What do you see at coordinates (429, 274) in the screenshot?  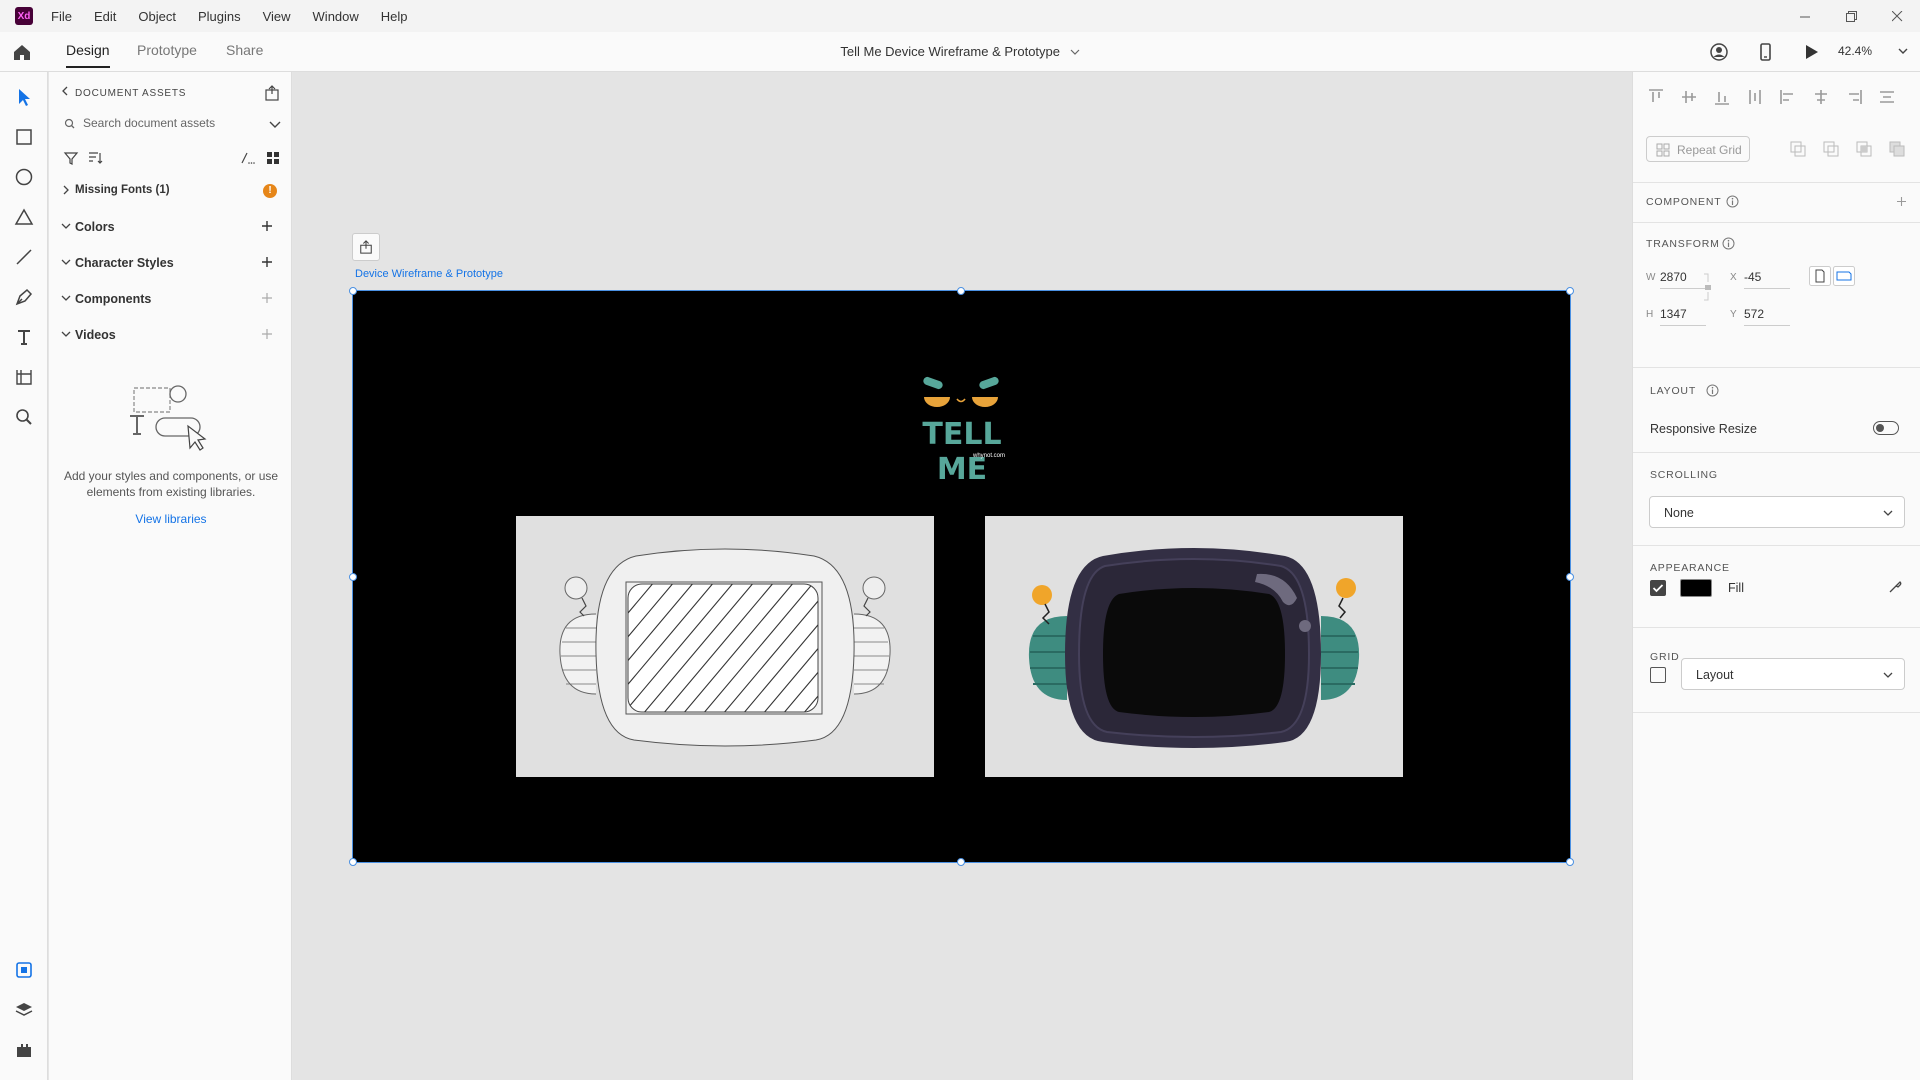 I see `artboard-label: Device Wireframe & Prototype` at bounding box center [429, 274].